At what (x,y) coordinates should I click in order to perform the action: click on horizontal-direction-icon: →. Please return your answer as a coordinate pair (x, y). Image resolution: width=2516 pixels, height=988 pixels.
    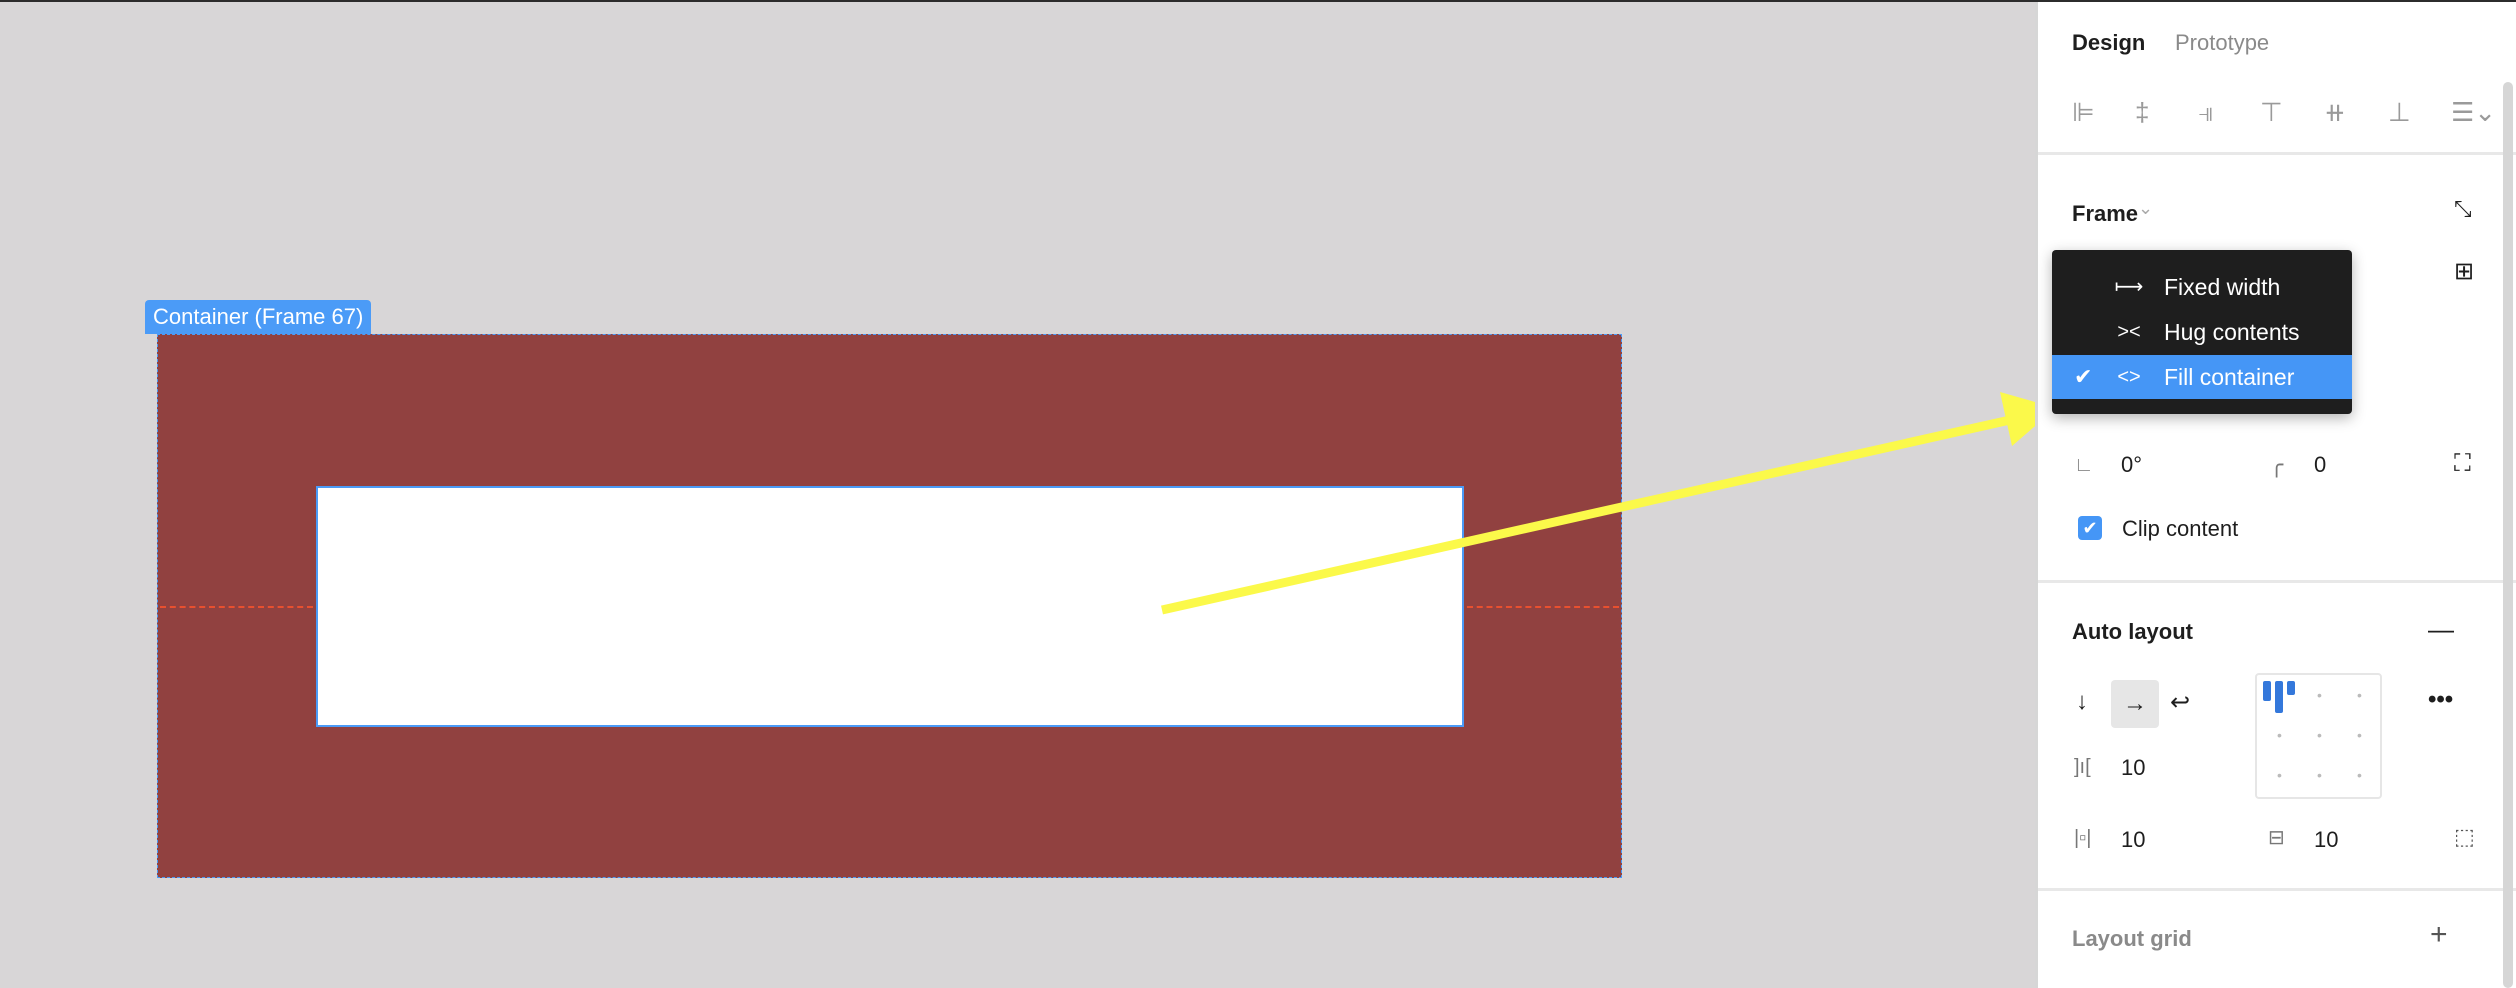
    Looking at the image, I should click on (2135, 704).